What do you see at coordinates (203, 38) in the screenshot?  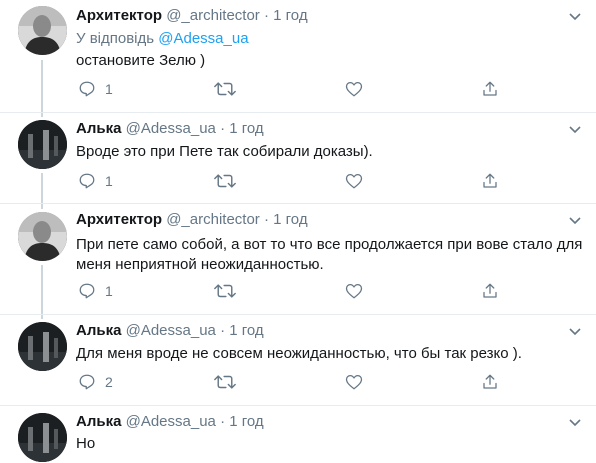 I see `mention-link: @Adessa_ua` at bounding box center [203, 38].